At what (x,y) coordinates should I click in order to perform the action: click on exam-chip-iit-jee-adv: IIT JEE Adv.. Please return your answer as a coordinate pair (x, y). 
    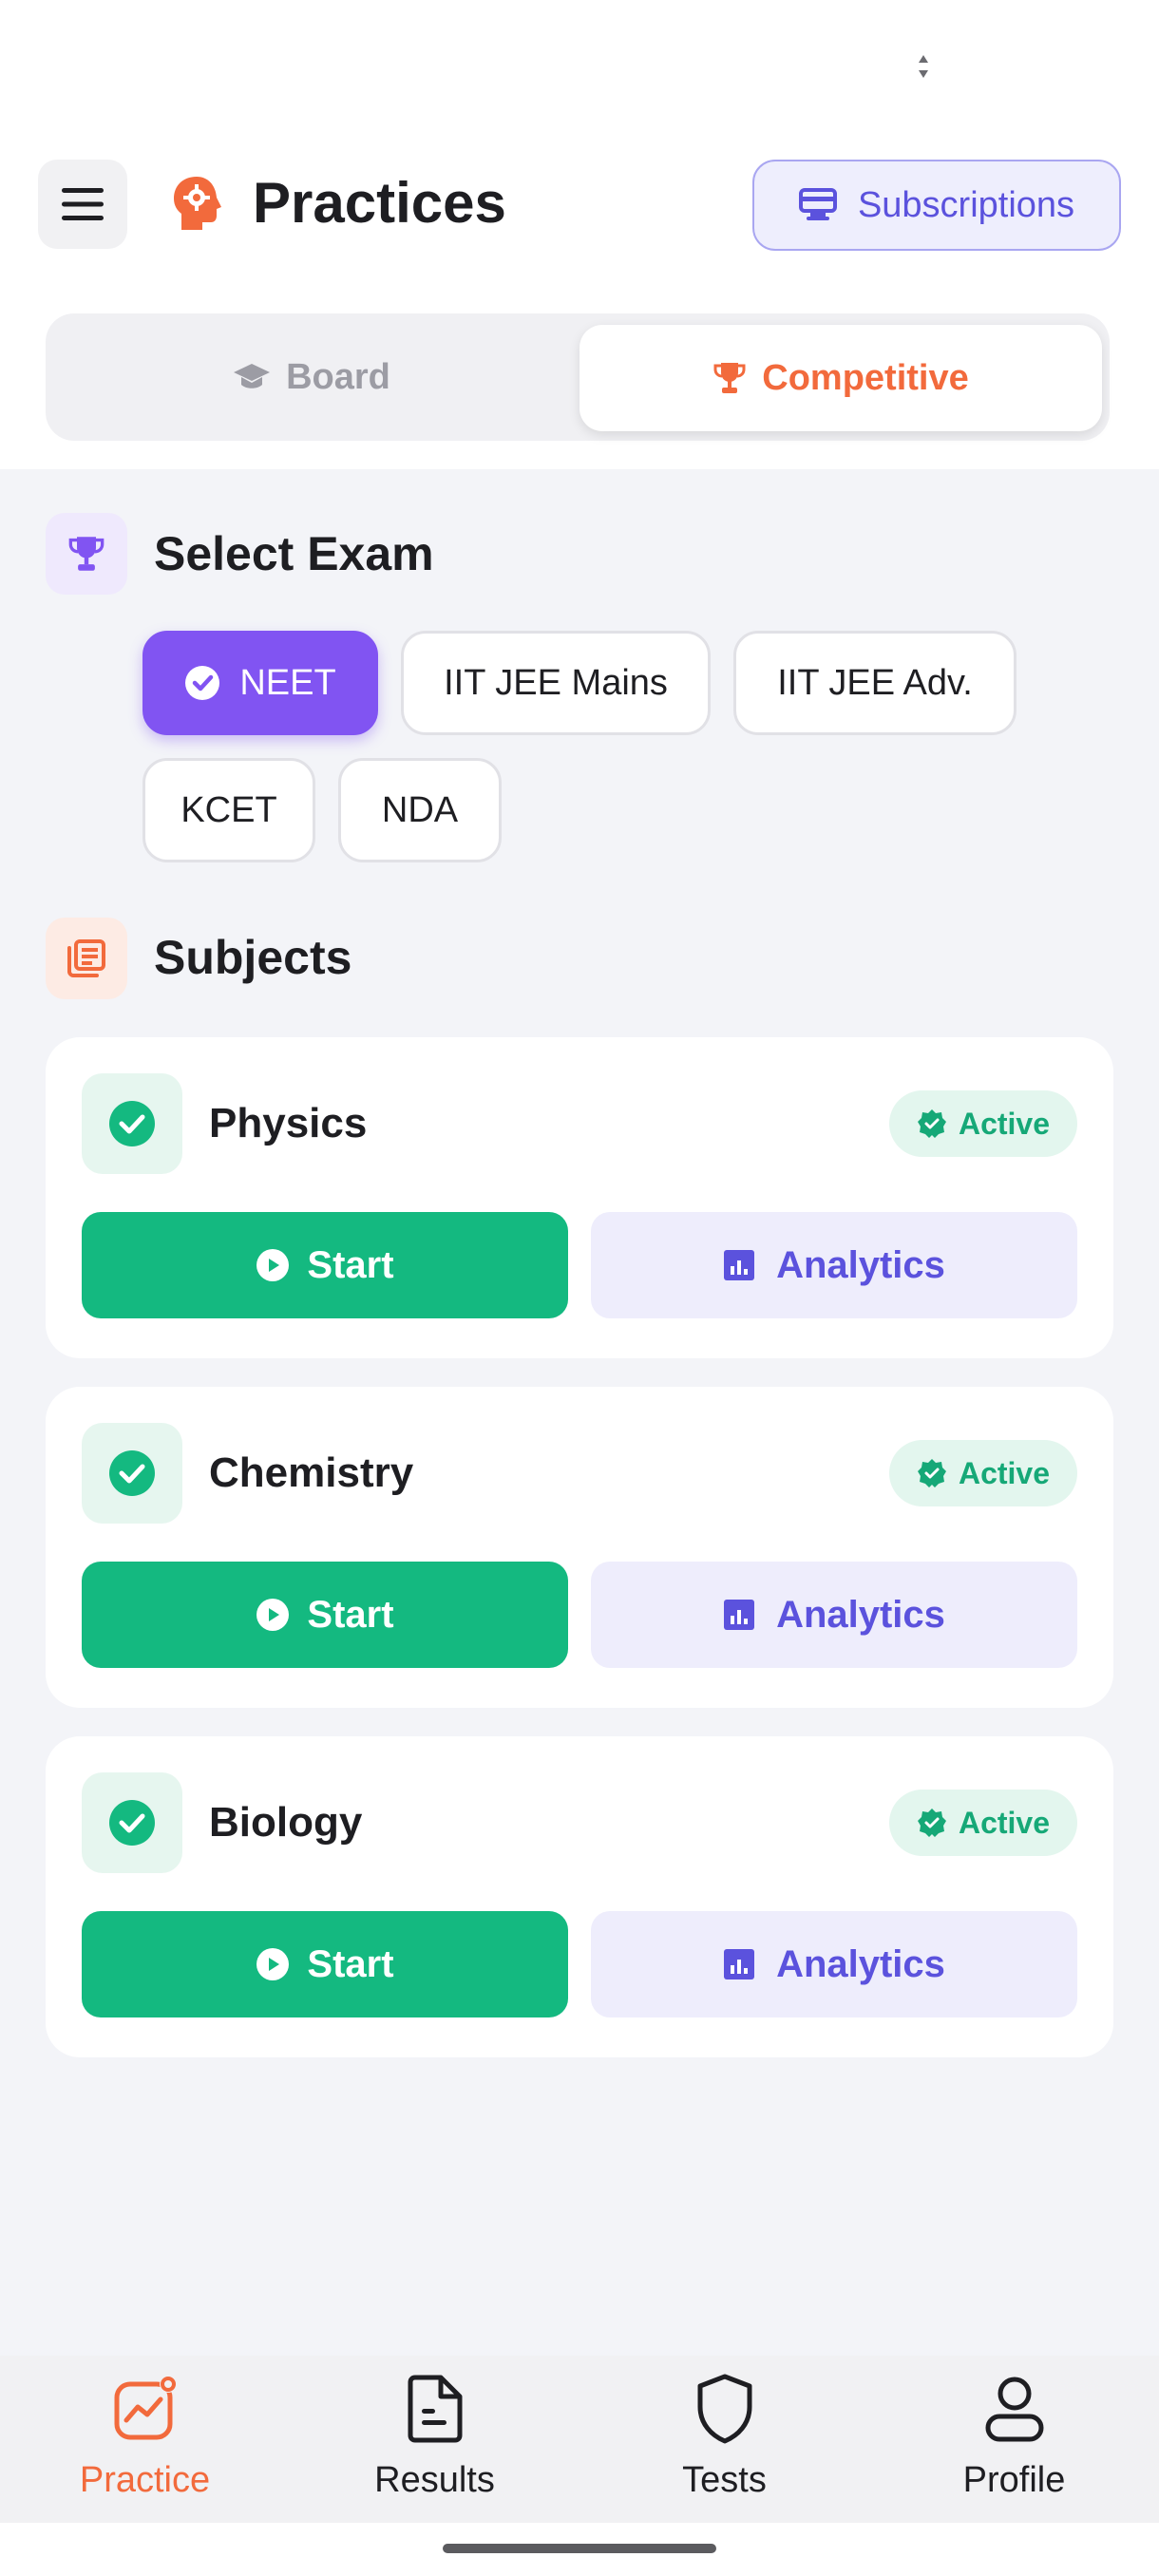
    Looking at the image, I should click on (874, 683).